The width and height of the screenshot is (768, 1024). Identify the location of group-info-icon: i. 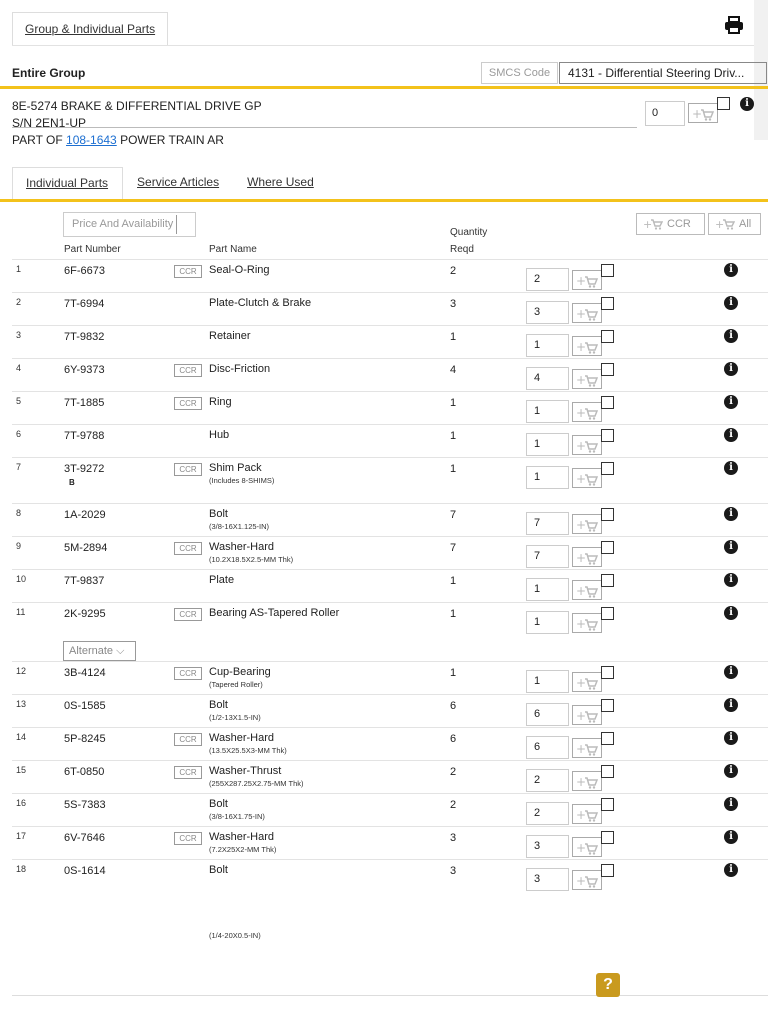
(747, 104).